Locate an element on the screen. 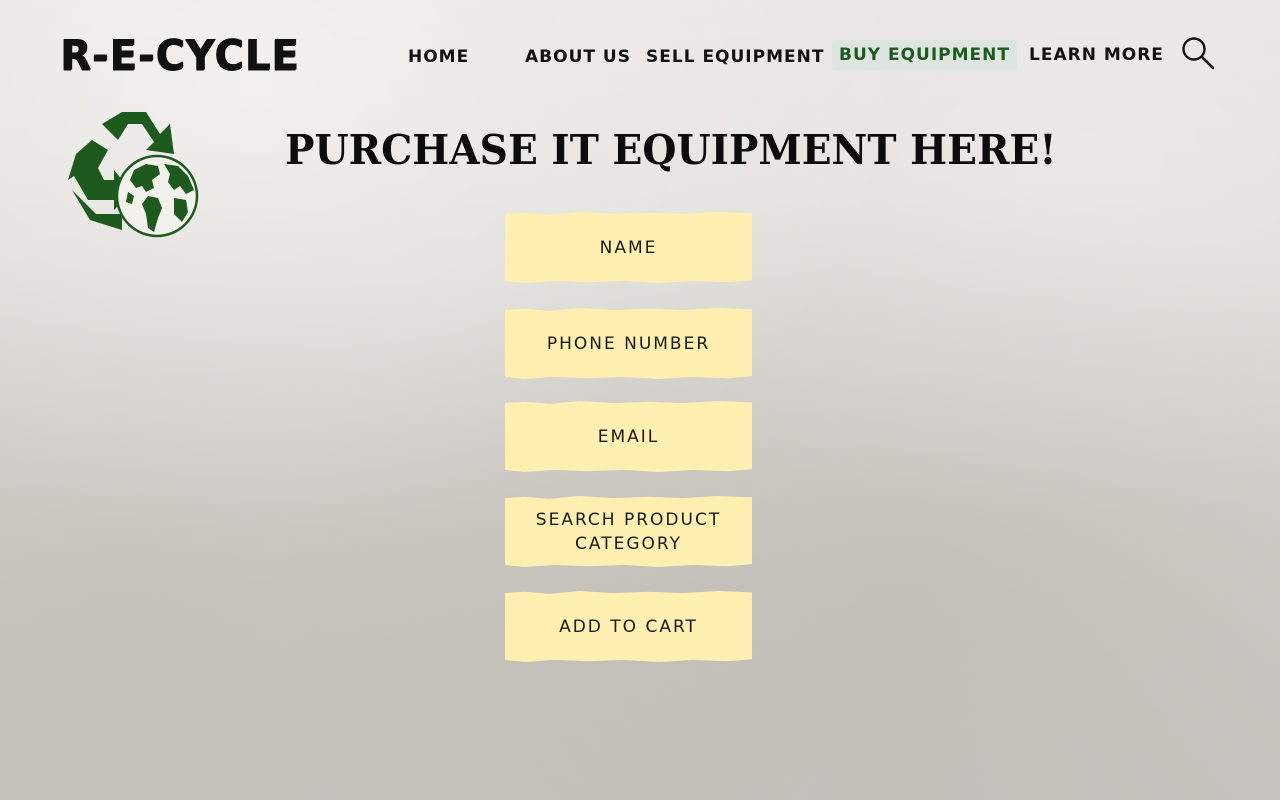 The width and height of the screenshot is (1280, 800). nav-sell-equipment: SELL EQUIPMENT is located at coordinates (735, 57).